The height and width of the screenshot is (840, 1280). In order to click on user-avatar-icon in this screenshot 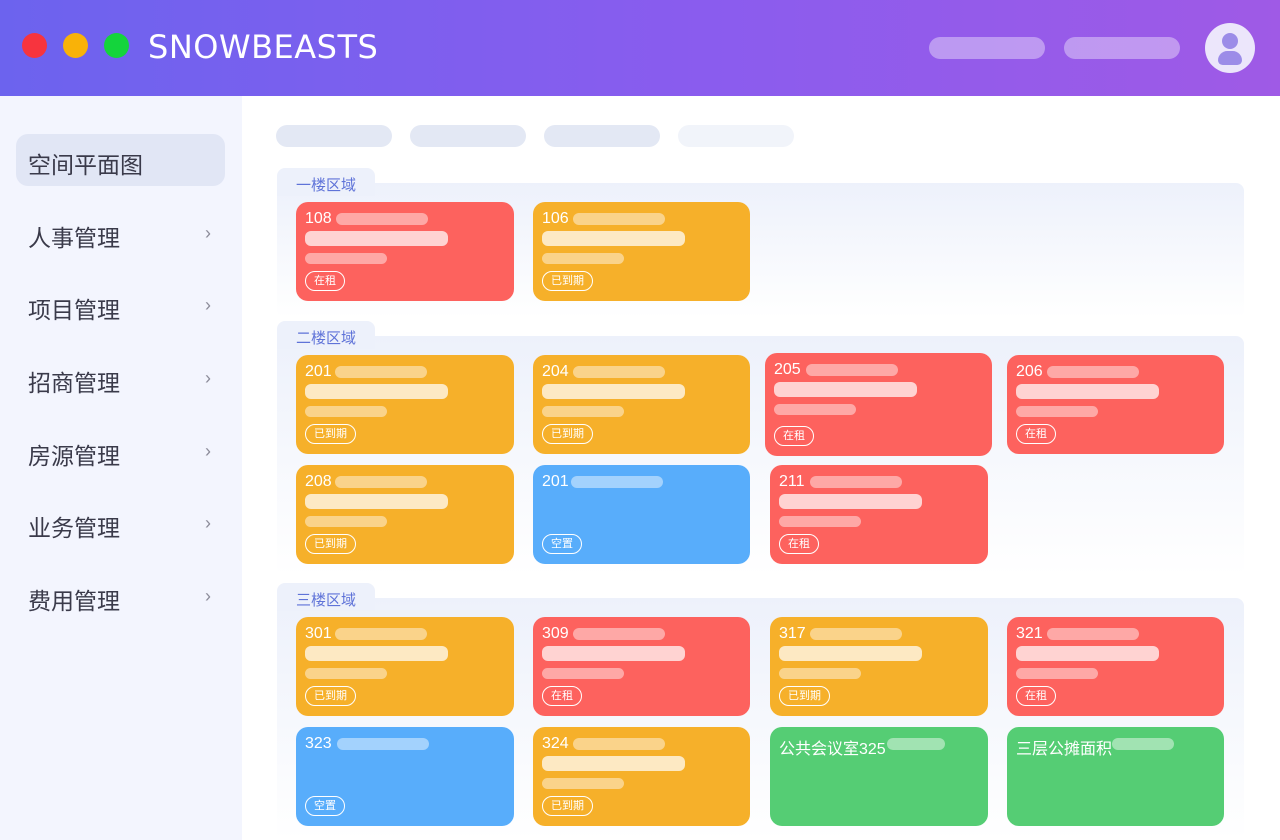, I will do `click(1230, 48)`.